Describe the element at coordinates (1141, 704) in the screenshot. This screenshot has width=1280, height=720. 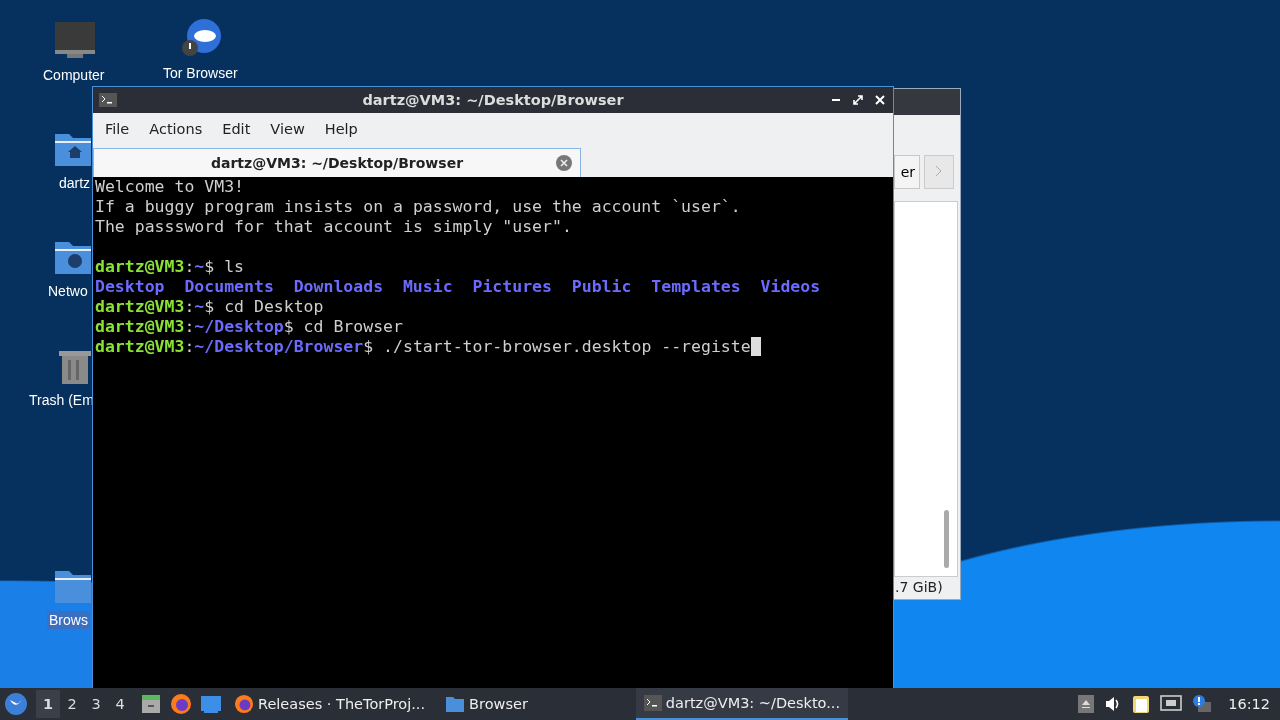
I see `clipboard-icon` at that location.